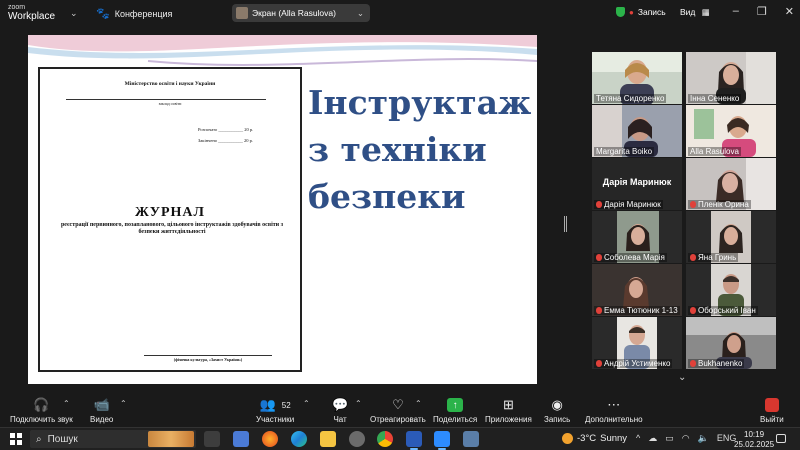  Describe the element at coordinates (101, 410) in the screenshot. I see `video-button: 📹 Видео` at that location.